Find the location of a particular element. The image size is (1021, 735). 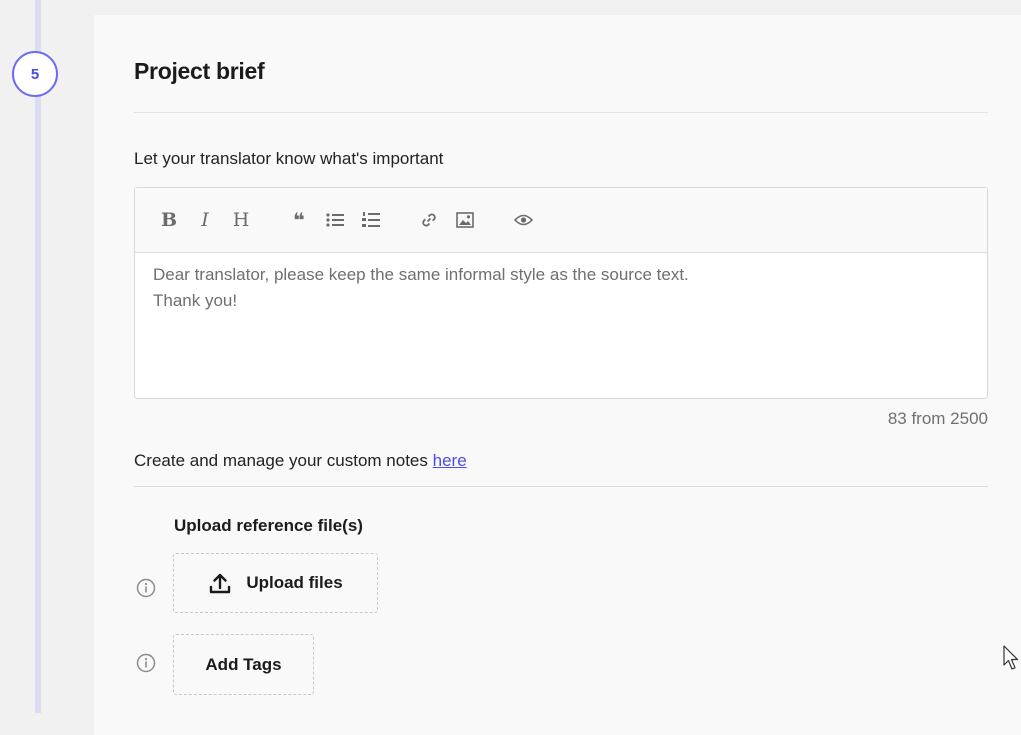

eye-icon is located at coordinates (523, 220).